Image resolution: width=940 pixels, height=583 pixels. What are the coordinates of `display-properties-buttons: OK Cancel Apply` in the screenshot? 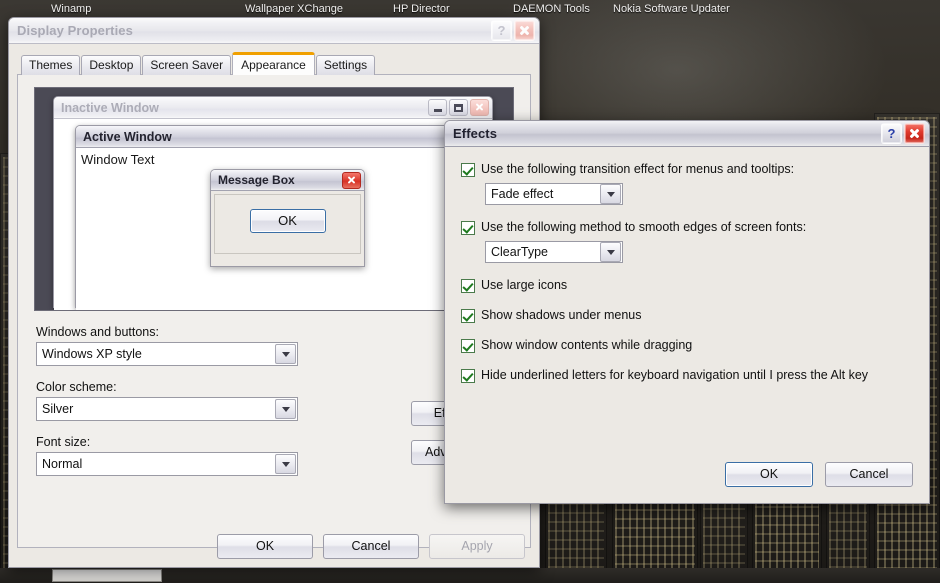 It's located at (274, 546).